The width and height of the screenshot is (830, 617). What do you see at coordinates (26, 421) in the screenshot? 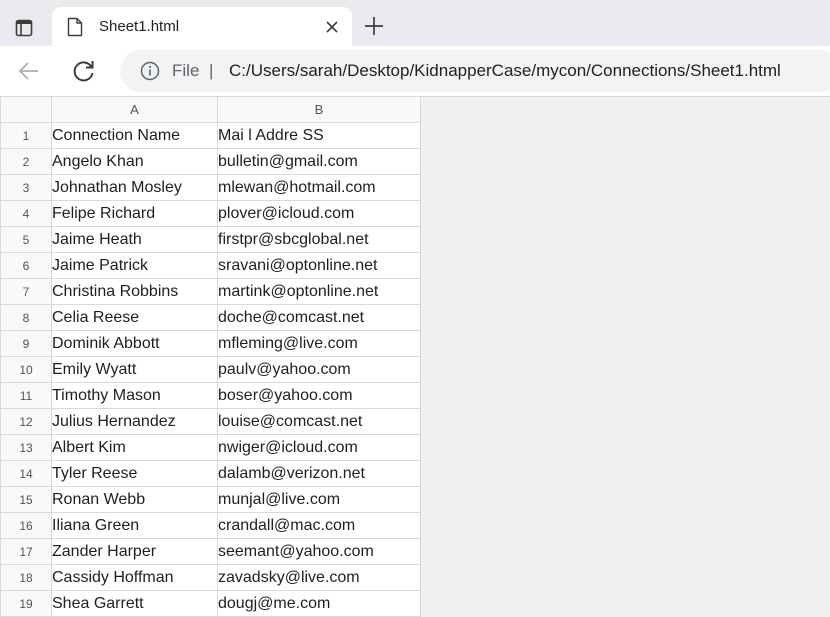
I see `row-header: 12` at bounding box center [26, 421].